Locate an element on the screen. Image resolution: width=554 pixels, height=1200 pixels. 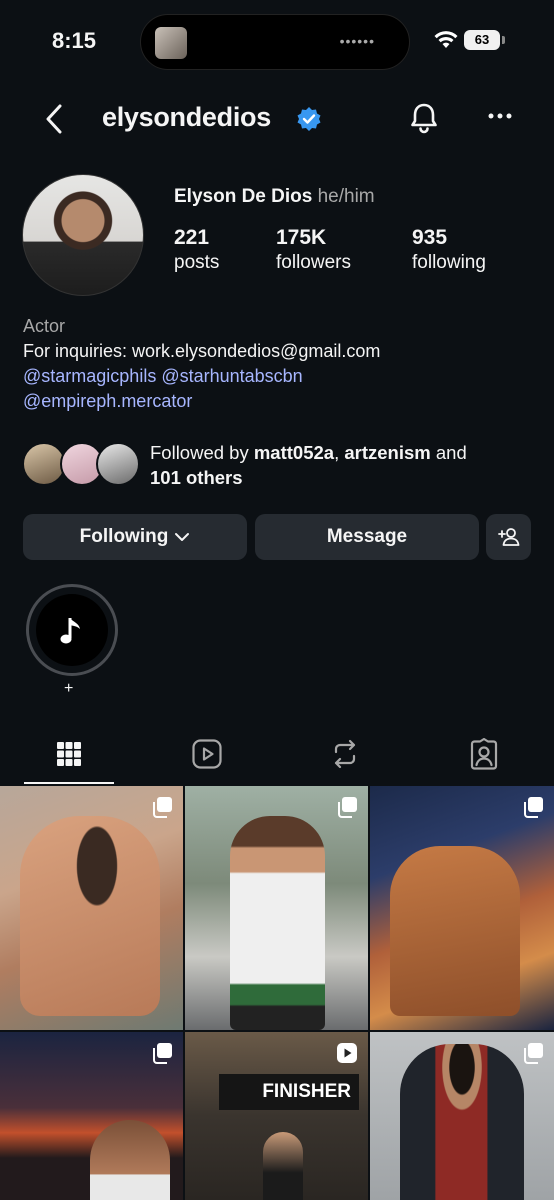
followers-label: followers is located at coordinates (313, 262).